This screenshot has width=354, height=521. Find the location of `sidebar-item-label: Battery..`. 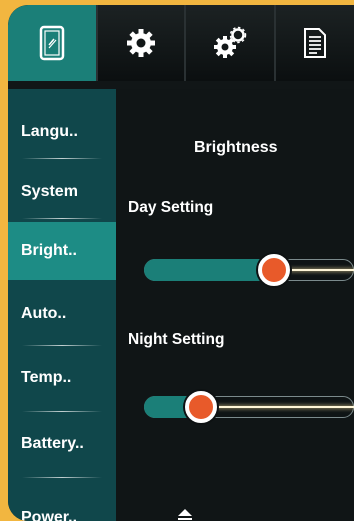

sidebar-item-label: Battery.. is located at coordinates (52, 443).